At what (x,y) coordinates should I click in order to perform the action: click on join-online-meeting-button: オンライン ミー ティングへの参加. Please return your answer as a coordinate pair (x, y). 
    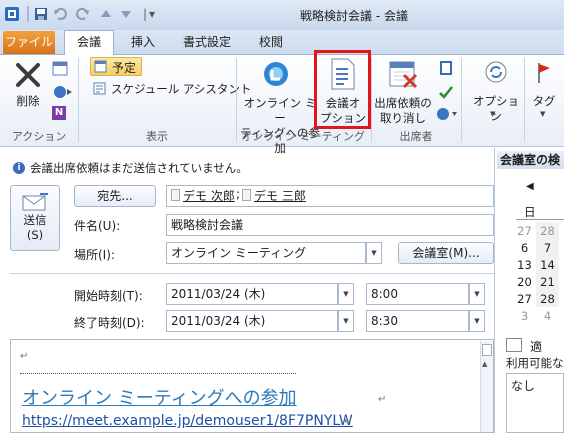
    Looking at the image, I should click on (280, 126).